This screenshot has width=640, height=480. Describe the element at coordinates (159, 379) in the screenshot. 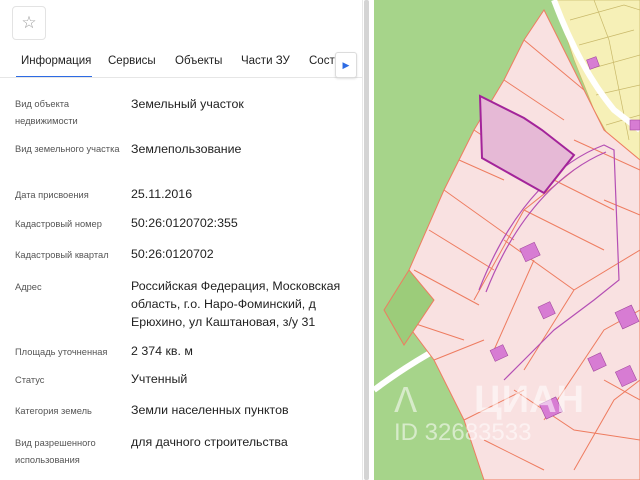

I see `value-status: Учтенный` at that location.